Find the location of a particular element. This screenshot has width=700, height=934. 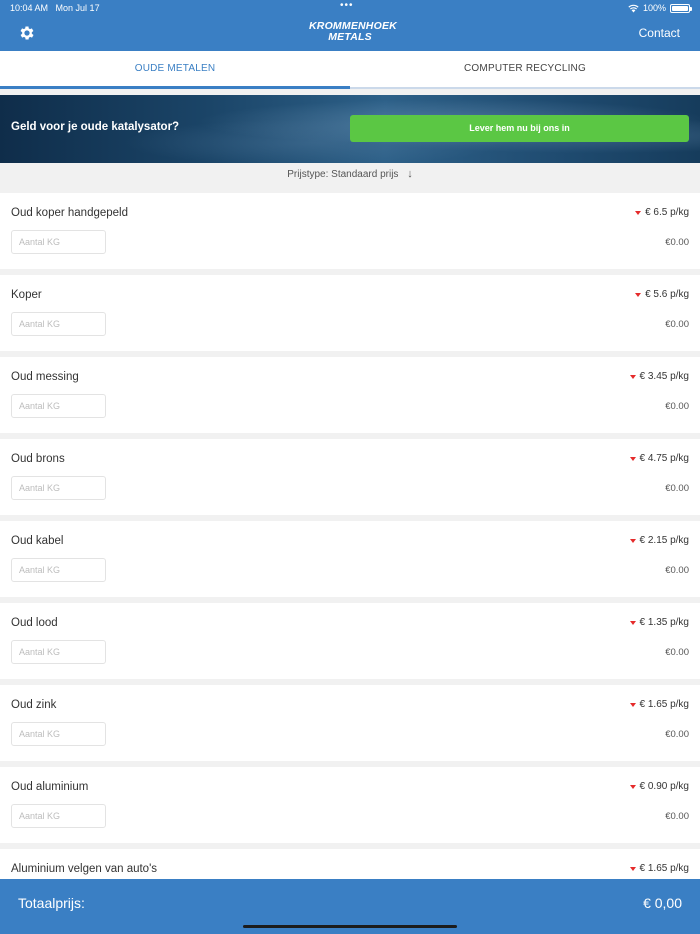

battery-percent: 100% is located at coordinates (654, 8).